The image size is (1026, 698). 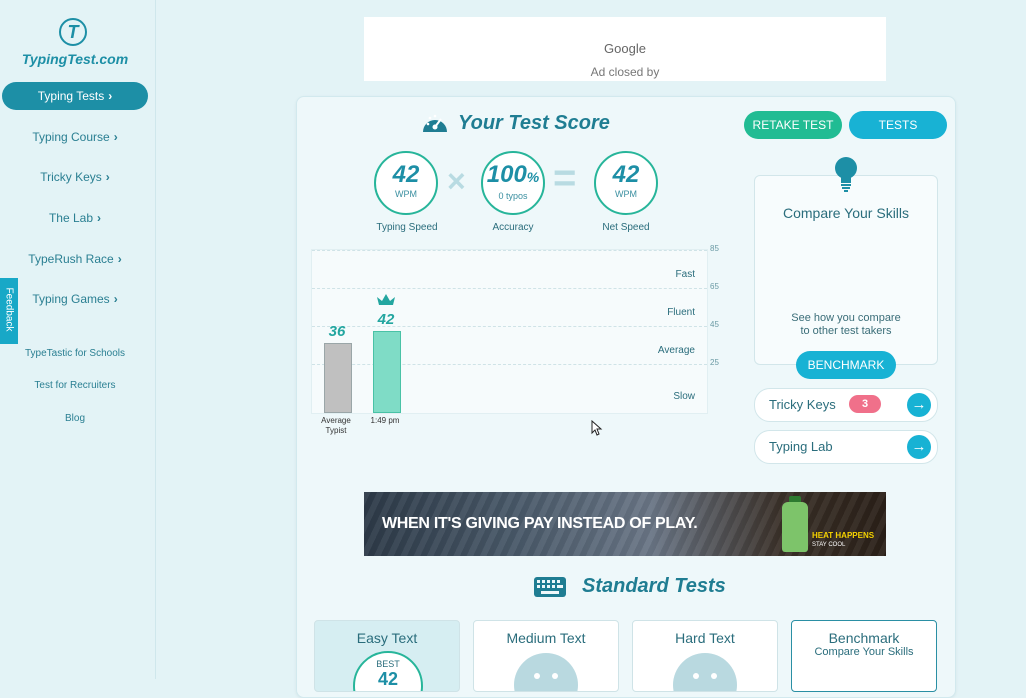 I want to click on chart-y-tick: 25, so click(x=714, y=362).